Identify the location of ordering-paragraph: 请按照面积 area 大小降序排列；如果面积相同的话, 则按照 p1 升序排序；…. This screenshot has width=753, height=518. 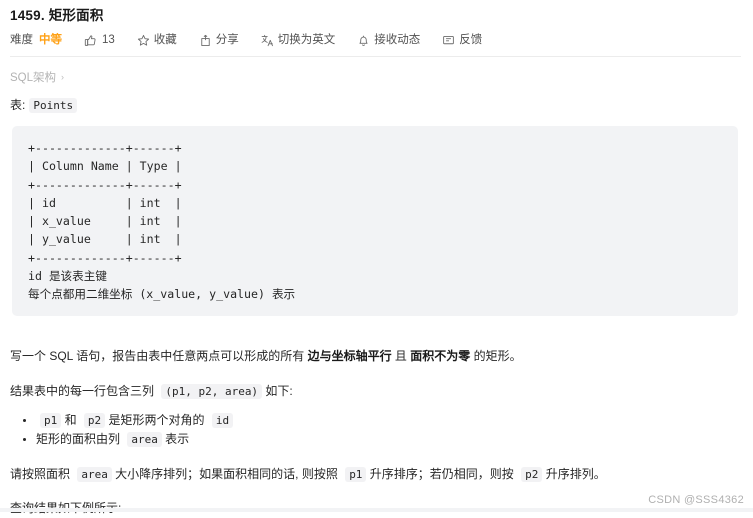
(376, 474).